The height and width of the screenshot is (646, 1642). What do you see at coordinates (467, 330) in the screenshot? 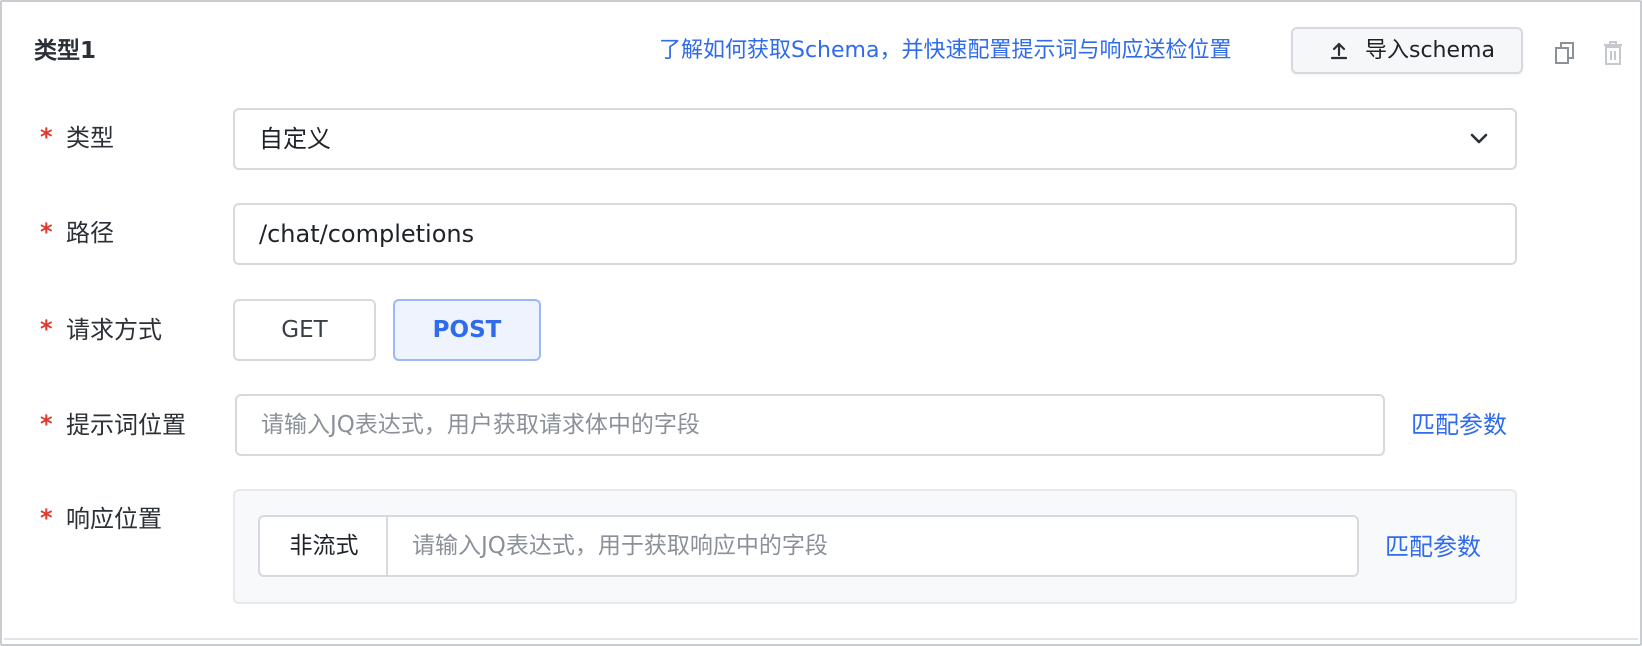
I see `method-post-button: POST` at bounding box center [467, 330].